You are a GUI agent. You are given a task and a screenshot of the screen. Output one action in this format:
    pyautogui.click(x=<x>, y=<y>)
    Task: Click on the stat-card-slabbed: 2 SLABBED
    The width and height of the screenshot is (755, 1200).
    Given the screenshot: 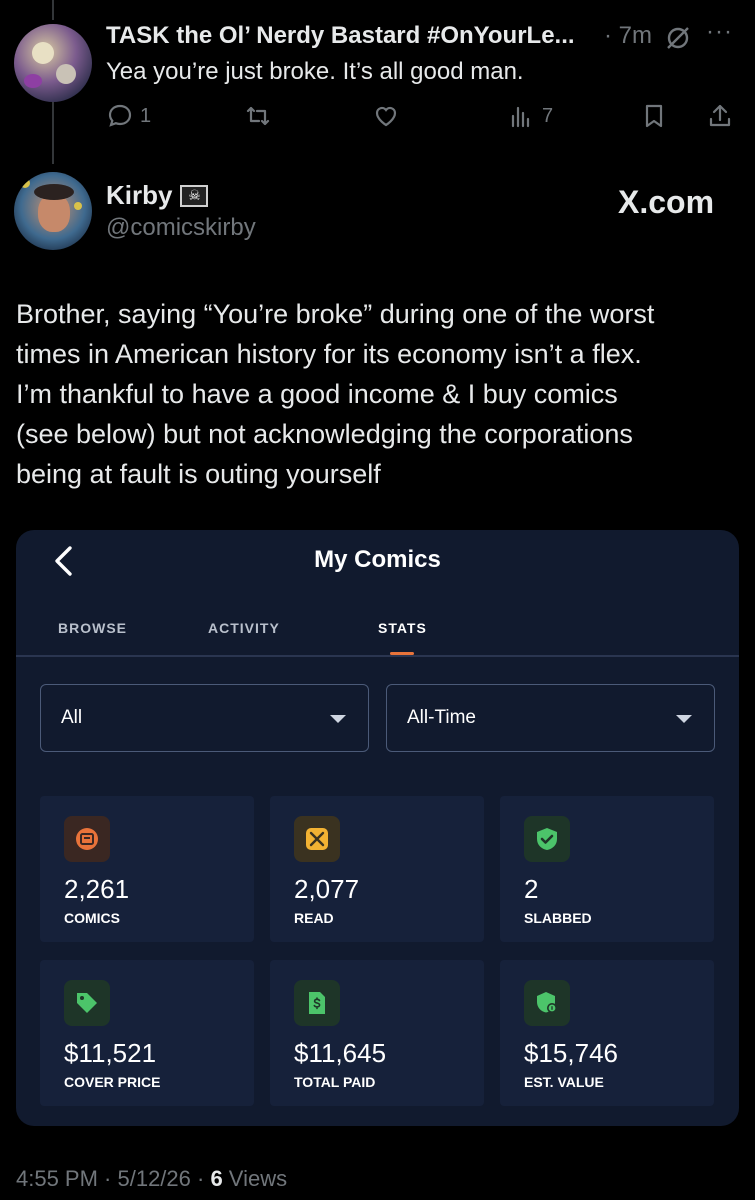 What is the action you would take?
    pyautogui.click(x=607, y=869)
    